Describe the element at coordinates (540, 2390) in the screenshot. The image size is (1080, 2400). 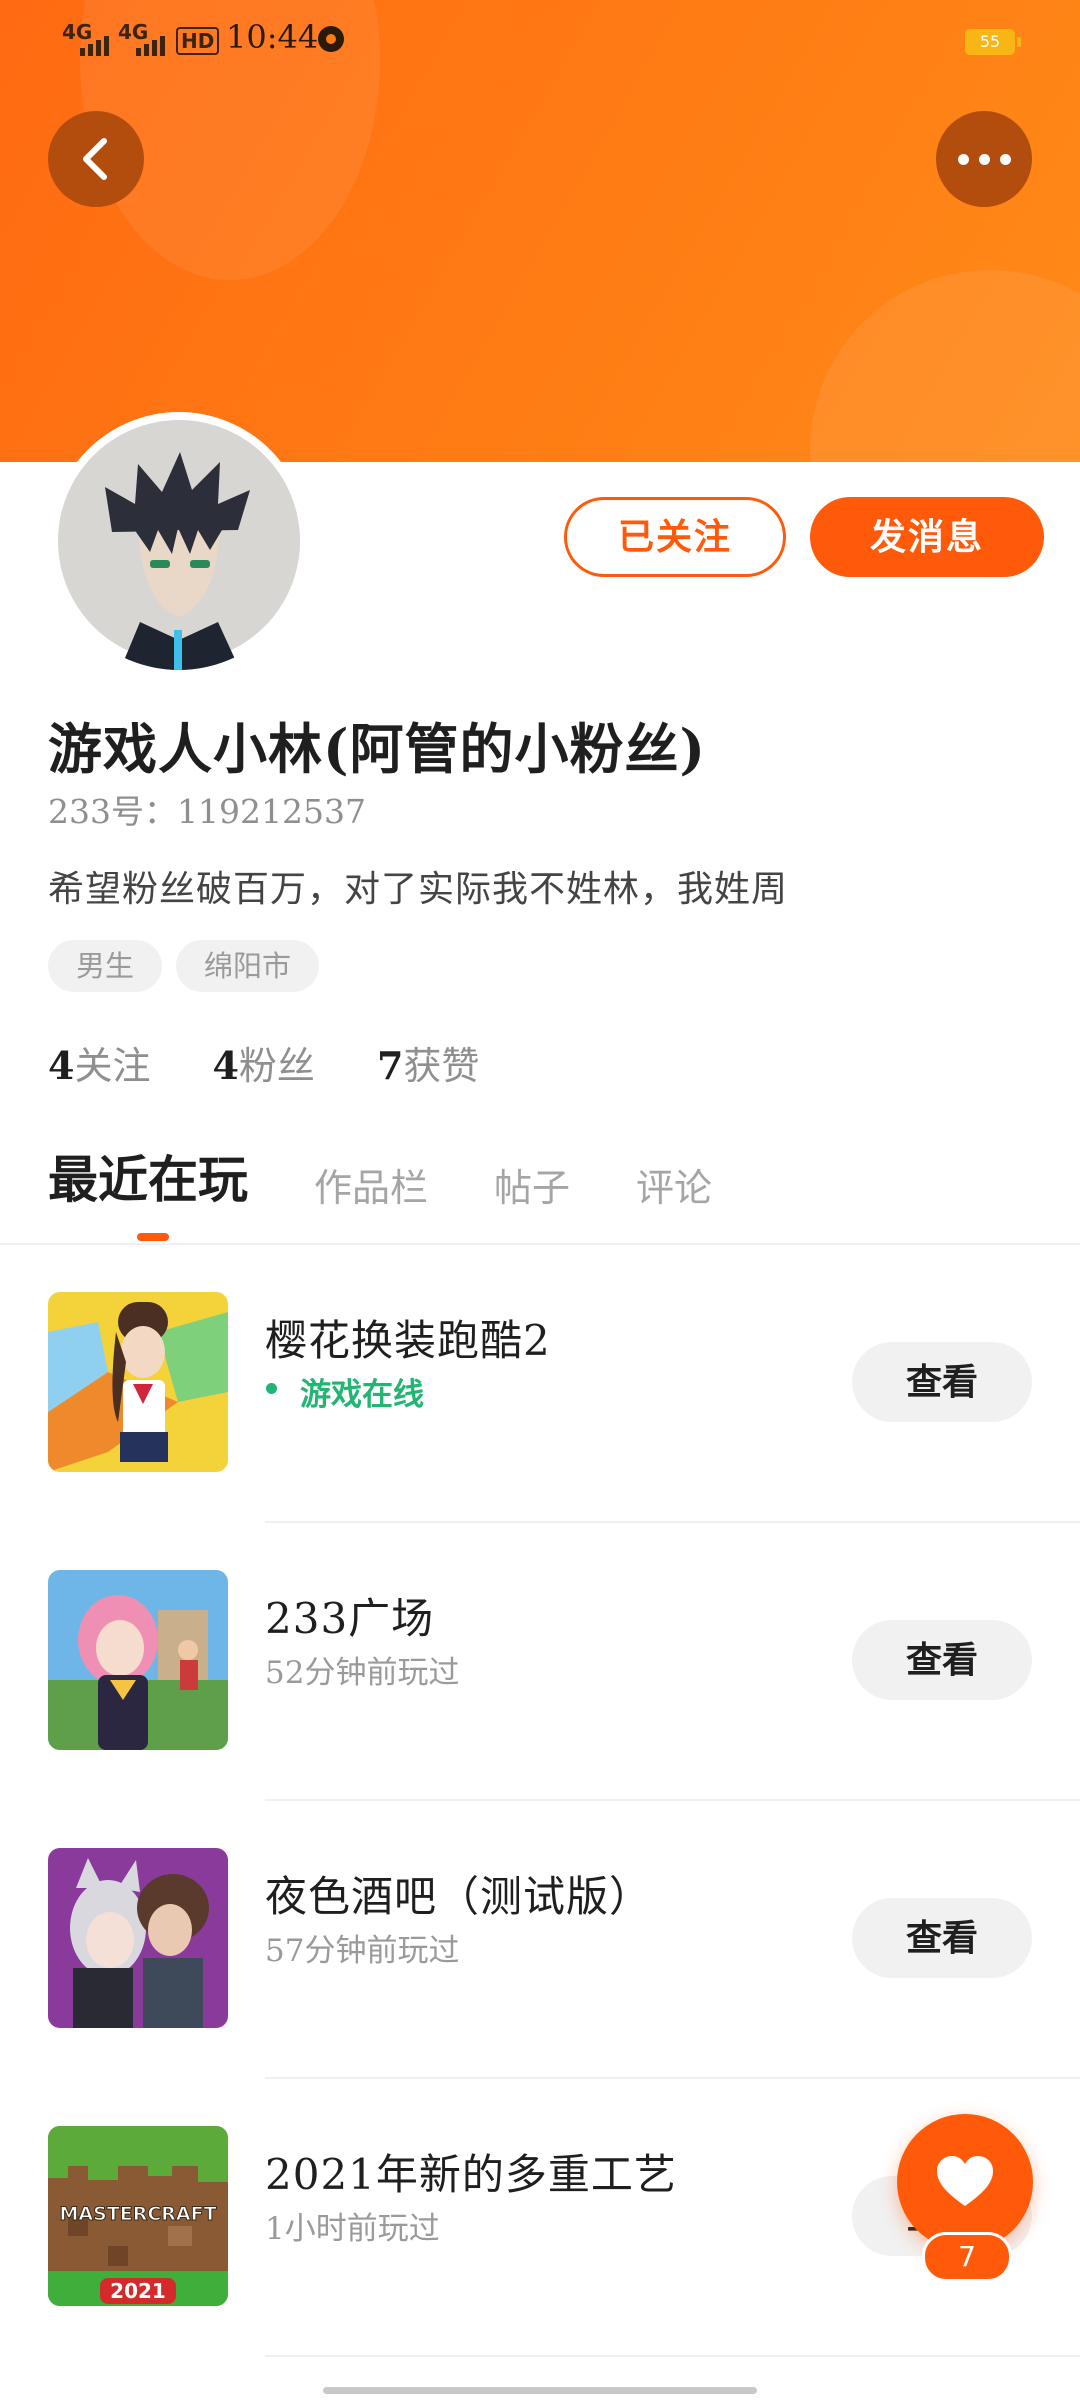
I see `home-indicator` at that location.